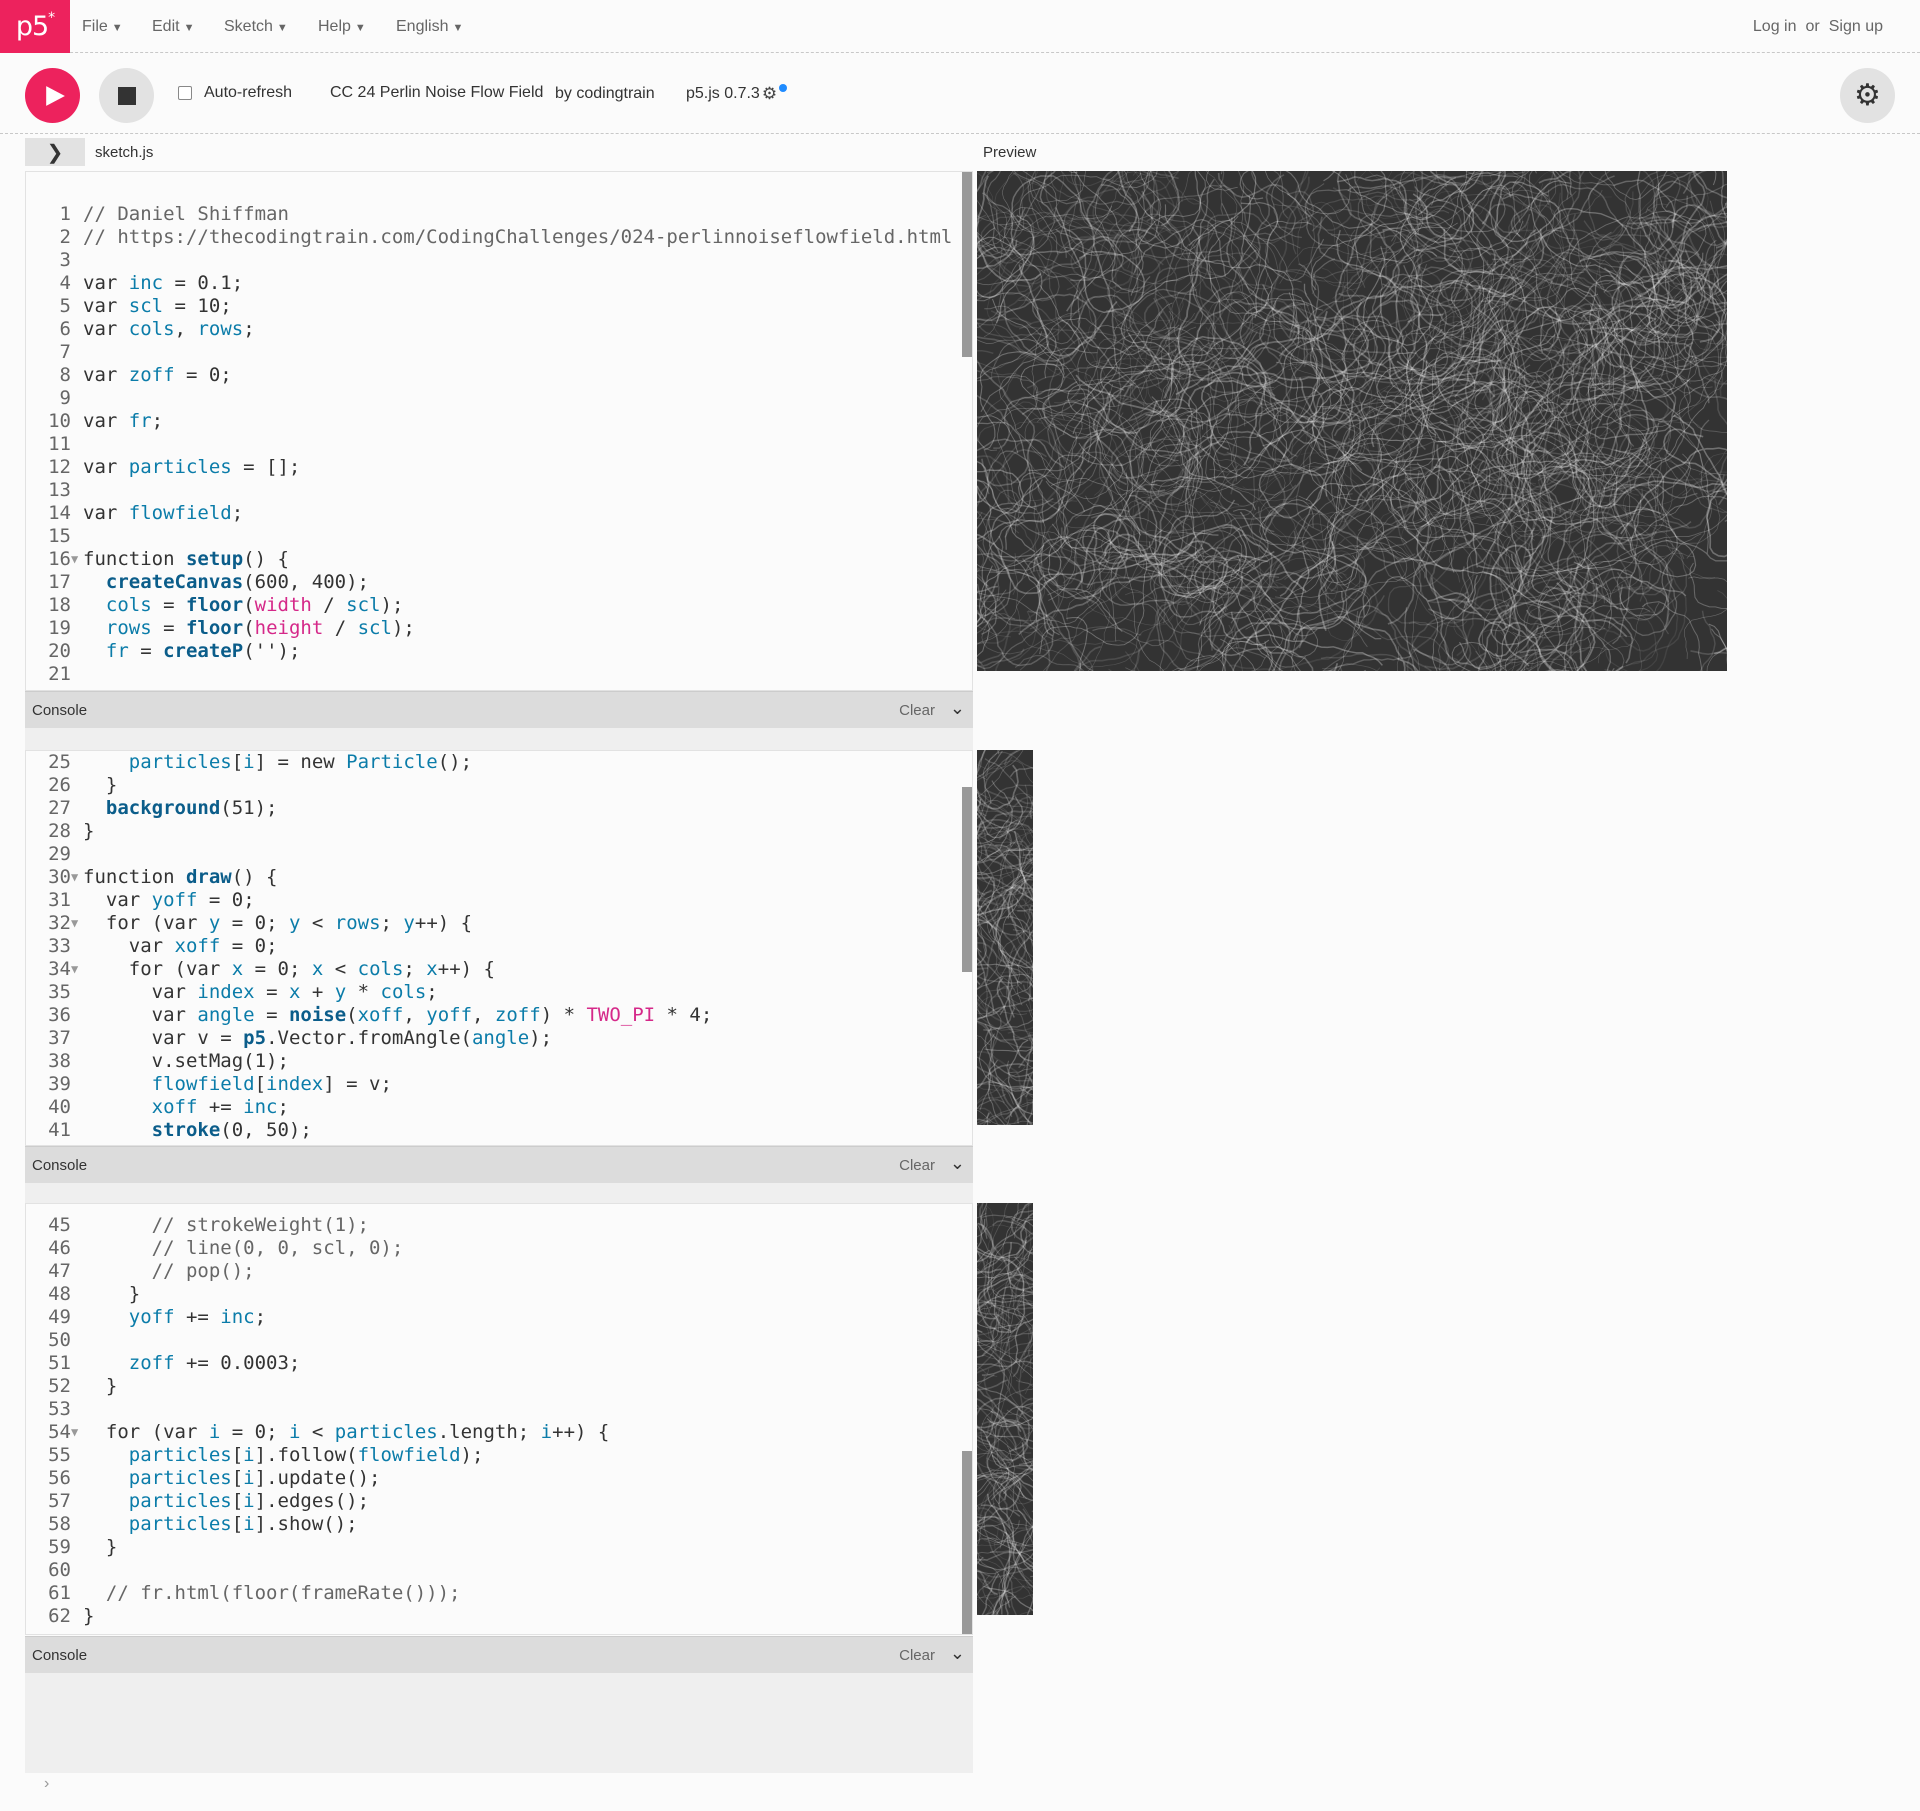 This screenshot has width=1920, height=1811. I want to click on code-line: 60, so click(499, 1570).